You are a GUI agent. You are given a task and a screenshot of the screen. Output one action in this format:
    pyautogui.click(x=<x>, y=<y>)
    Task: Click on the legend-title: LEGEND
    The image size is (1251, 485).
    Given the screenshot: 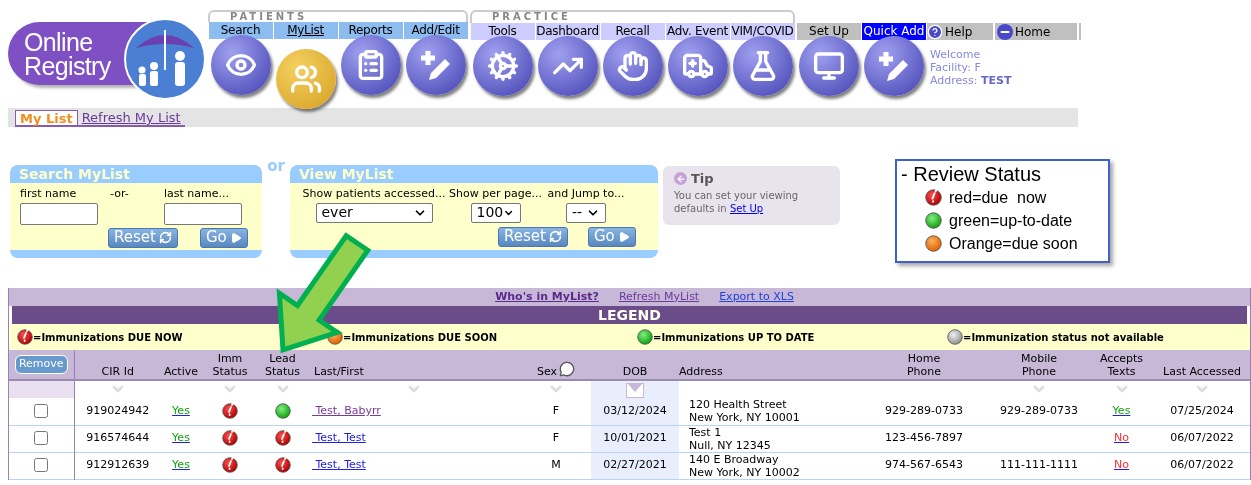 What is the action you would take?
    pyautogui.click(x=629, y=315)
    